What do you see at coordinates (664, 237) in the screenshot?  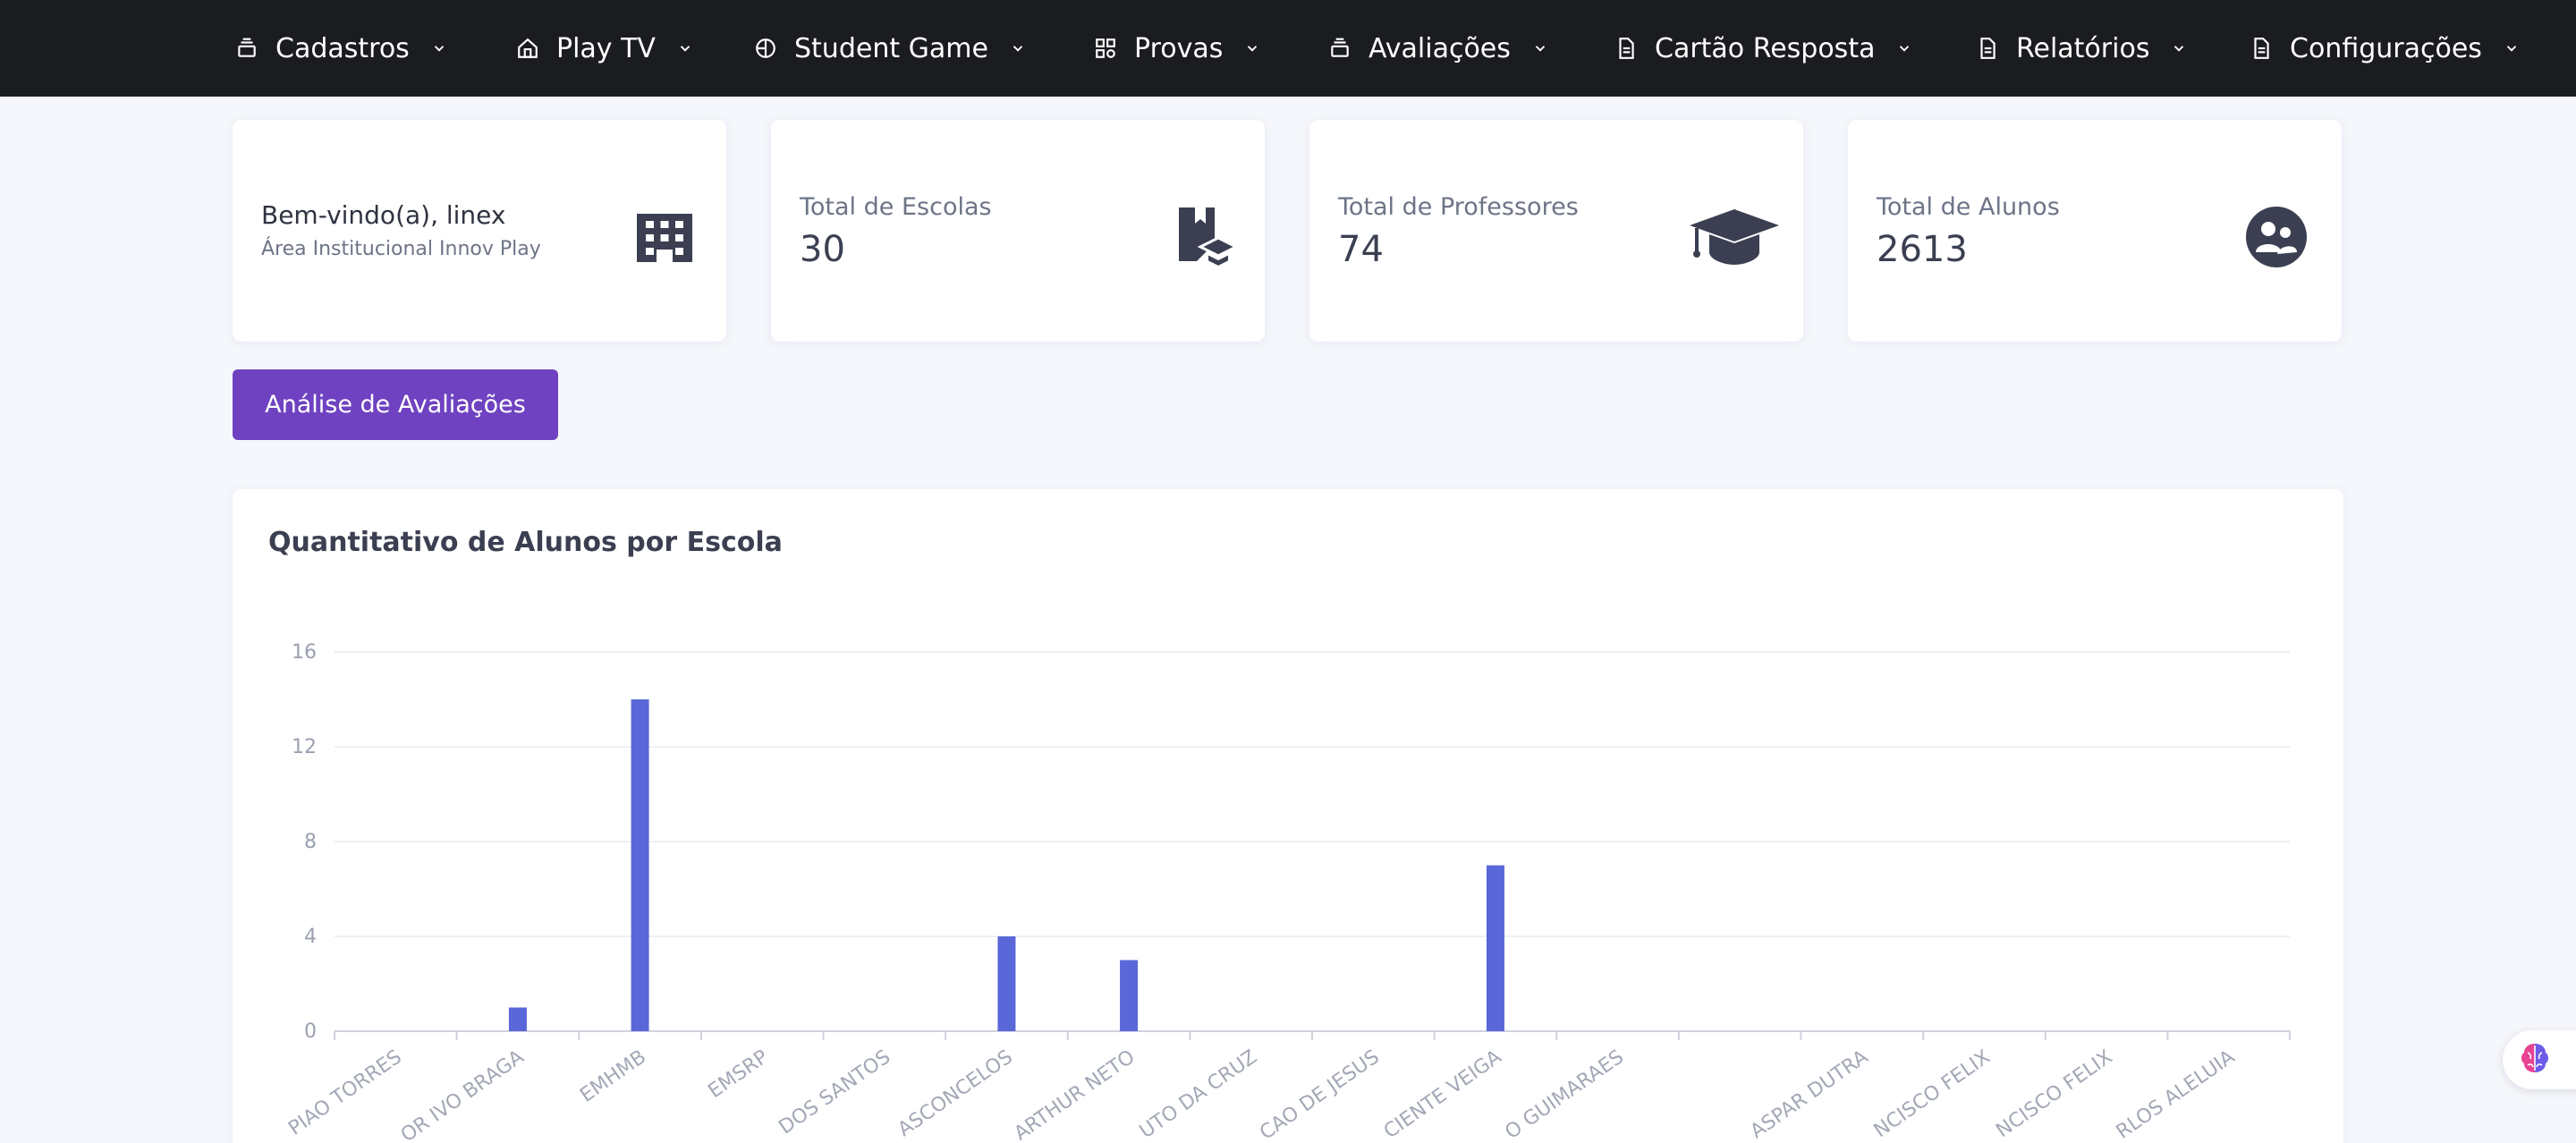 I see `building-icon` at bounding box center [664, 237].